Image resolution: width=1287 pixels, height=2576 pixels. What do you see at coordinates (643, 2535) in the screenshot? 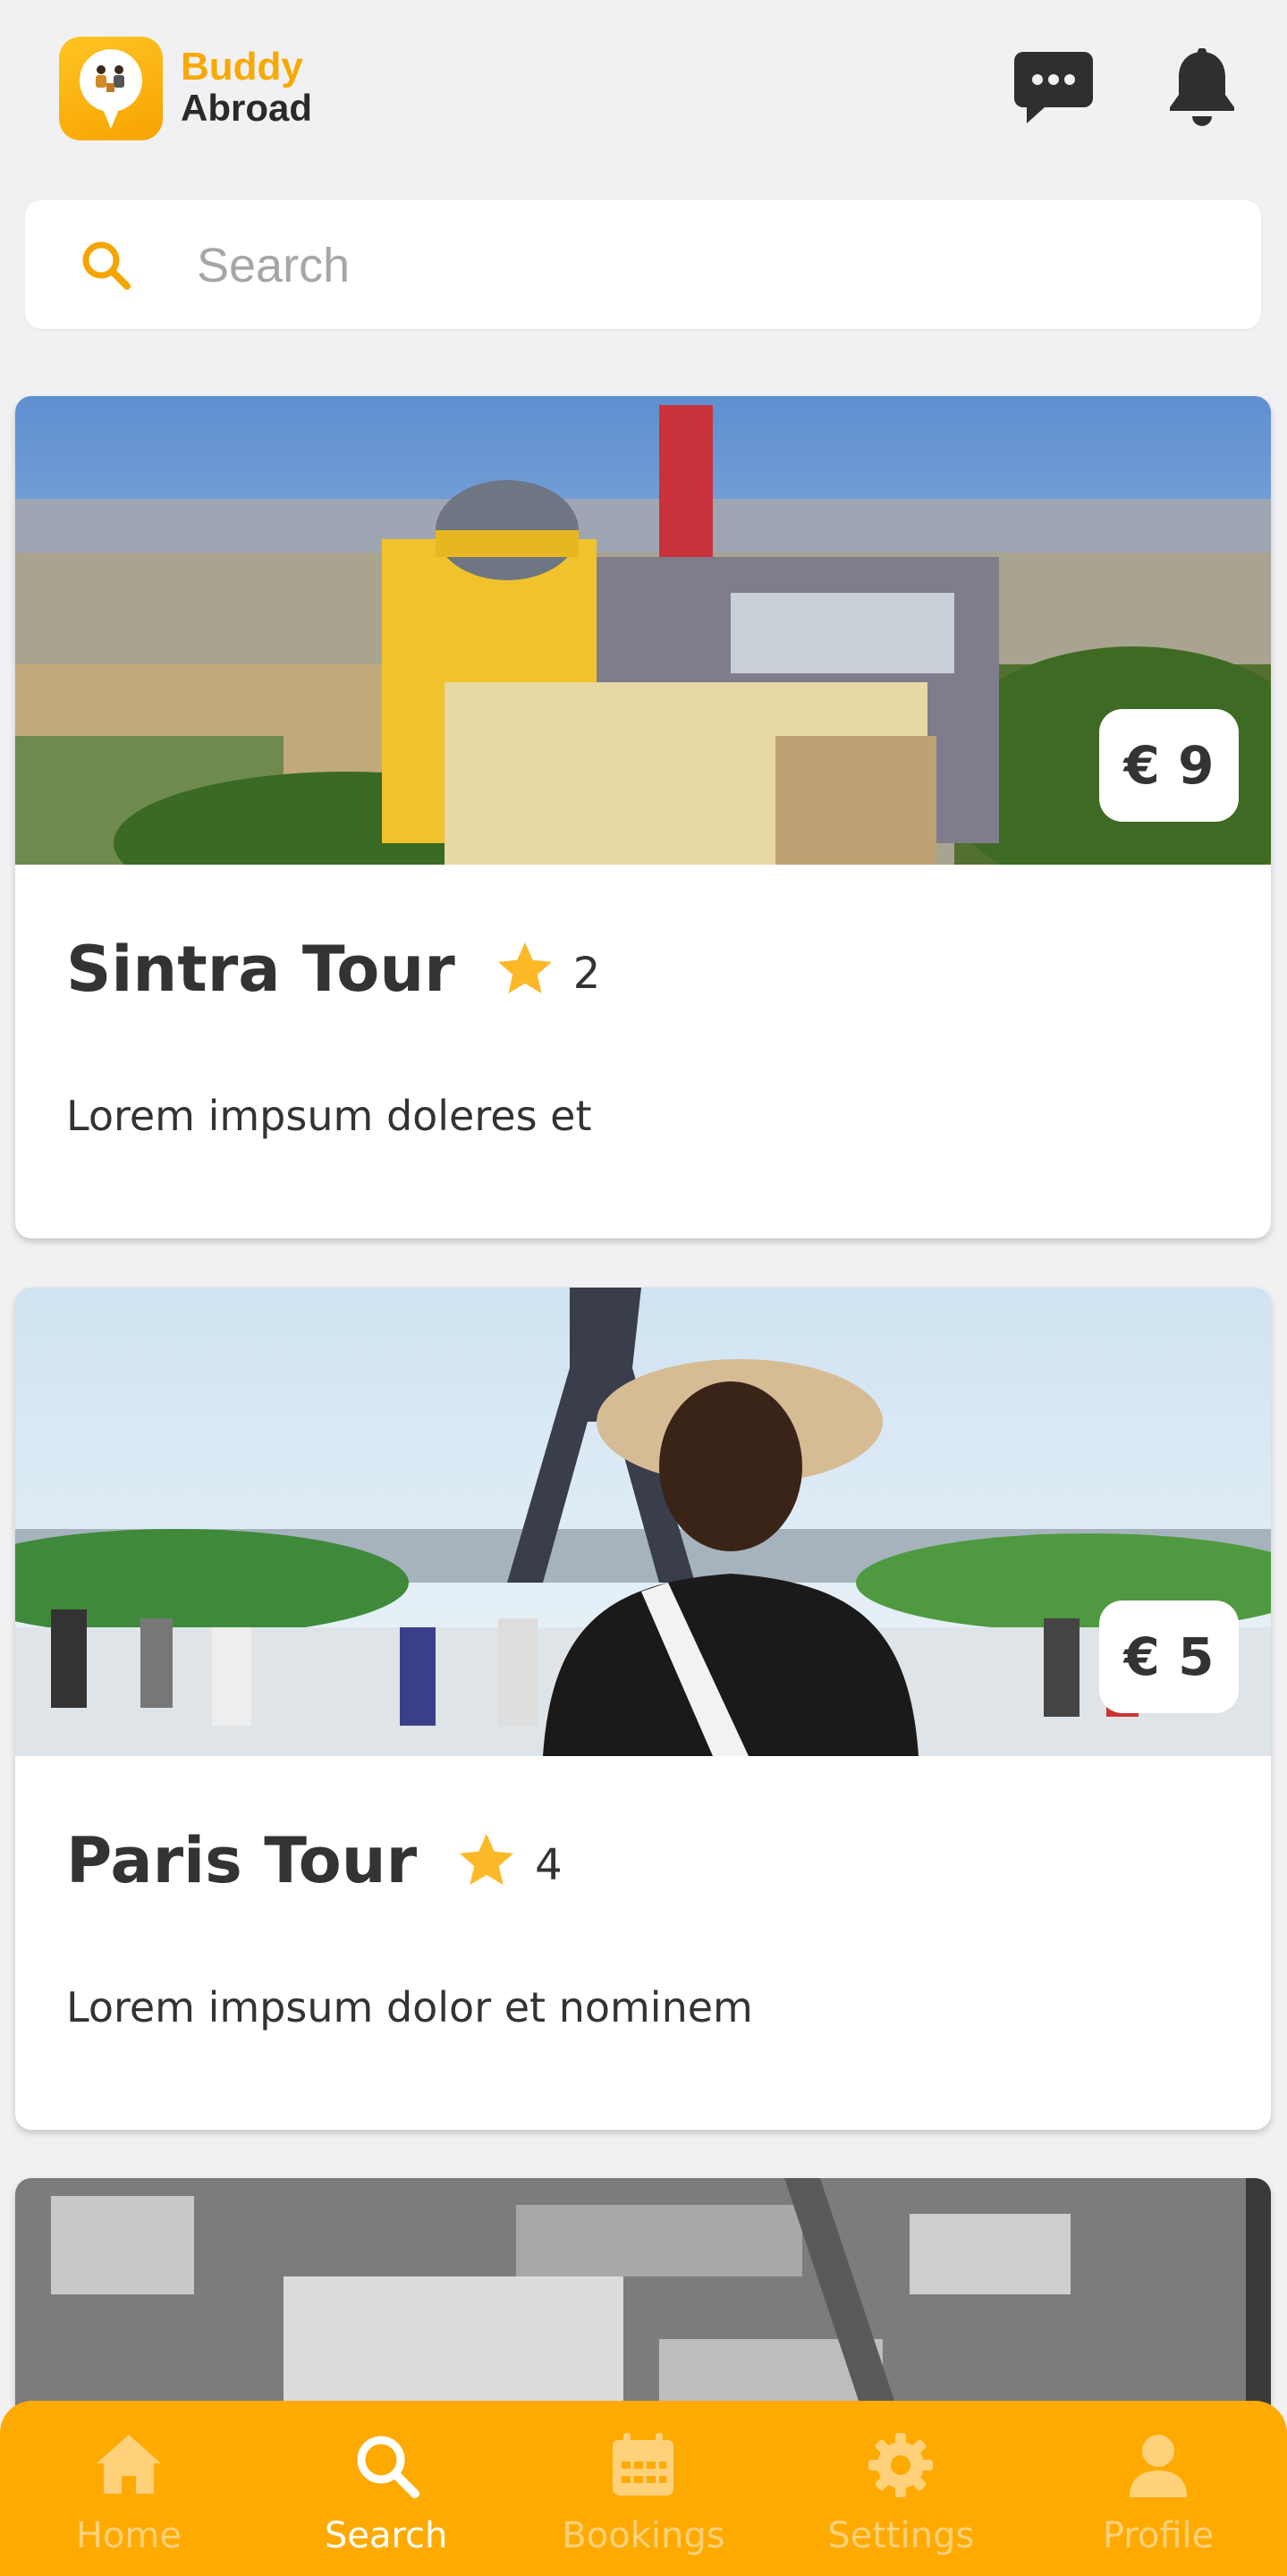
I see `tab-bookings-label: Bookings` at bounding box center [643, 2535].